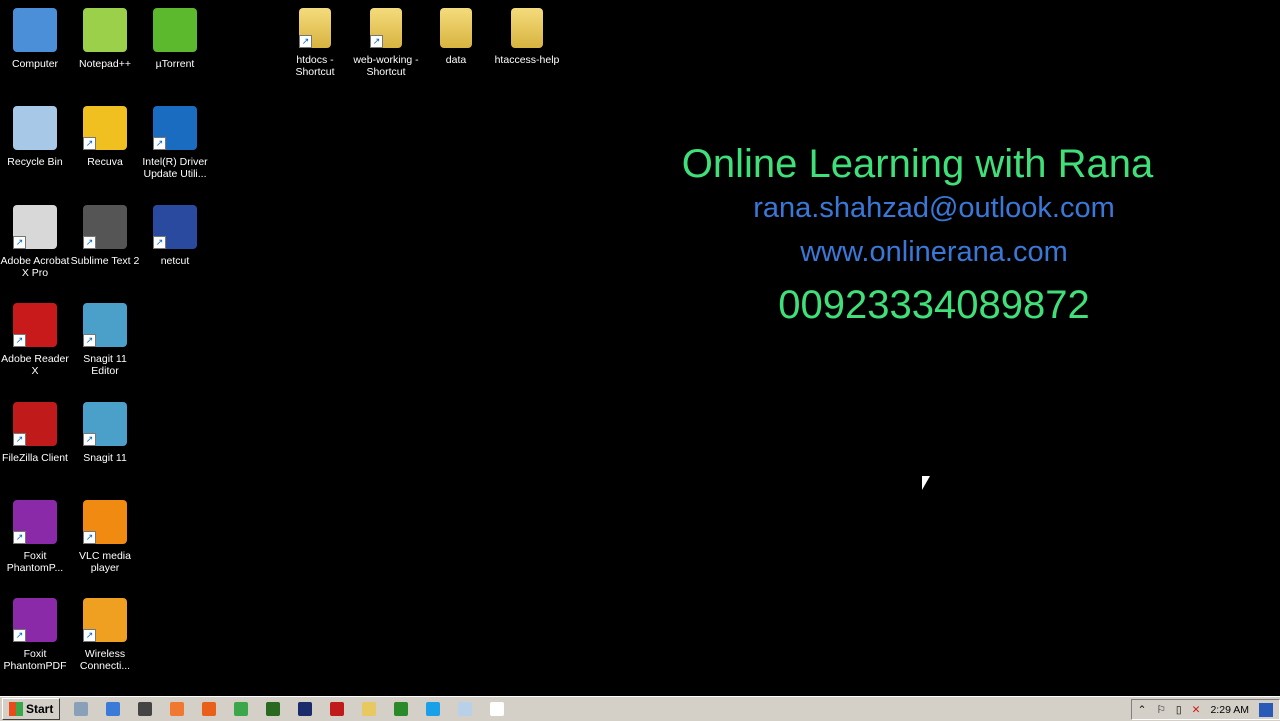 The image size is (1280, 721). I want to click on network-disconnected-icon: ✕, so click(1196, 710).